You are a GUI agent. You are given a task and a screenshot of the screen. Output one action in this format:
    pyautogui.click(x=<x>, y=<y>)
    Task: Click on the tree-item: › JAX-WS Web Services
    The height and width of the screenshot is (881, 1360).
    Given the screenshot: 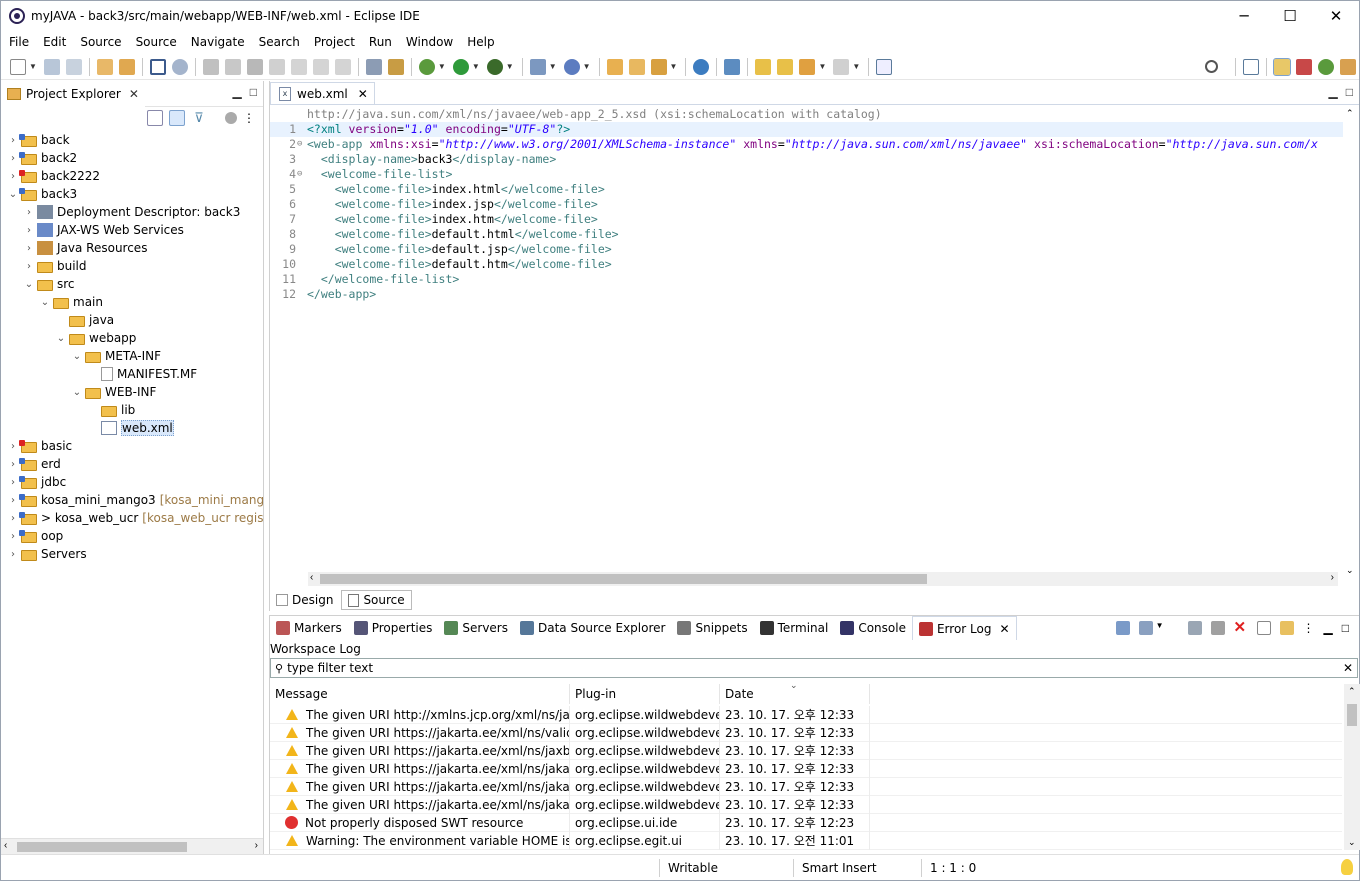 What is the action you would take?
    pyautogui.click(x=103, y=230)
    